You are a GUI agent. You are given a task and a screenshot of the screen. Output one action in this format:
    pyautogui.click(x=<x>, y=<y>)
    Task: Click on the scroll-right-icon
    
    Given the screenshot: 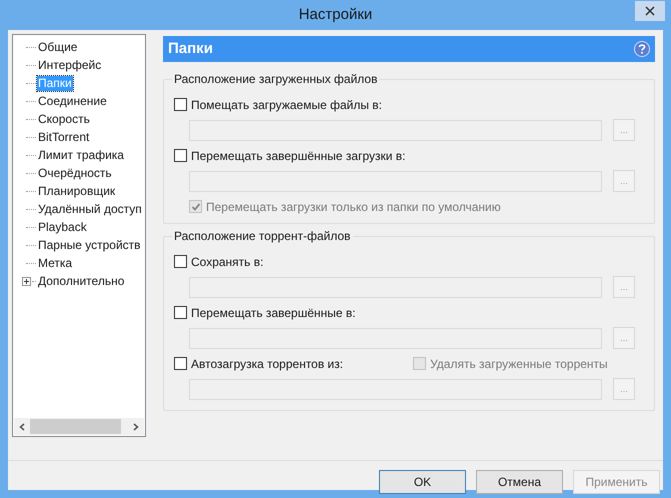 What is the action you would take?
    pyautogui.click(x=136, y=426)
    